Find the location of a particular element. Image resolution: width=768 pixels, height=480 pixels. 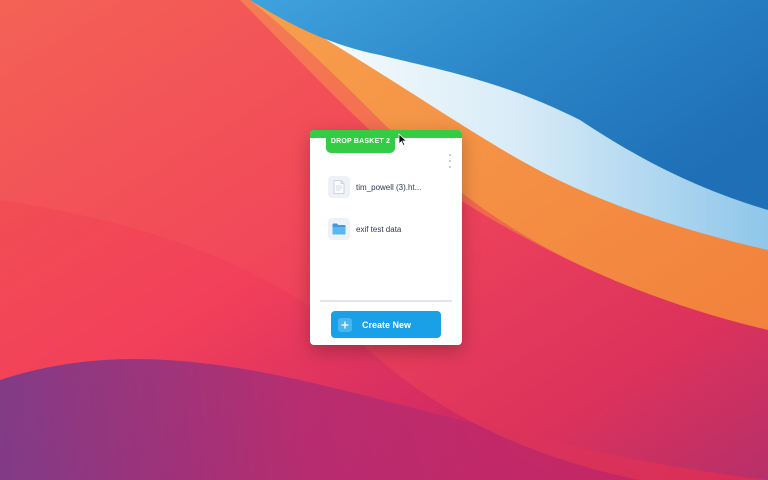

basket-item-folder: exif test data is located at coordinates (390, 229).